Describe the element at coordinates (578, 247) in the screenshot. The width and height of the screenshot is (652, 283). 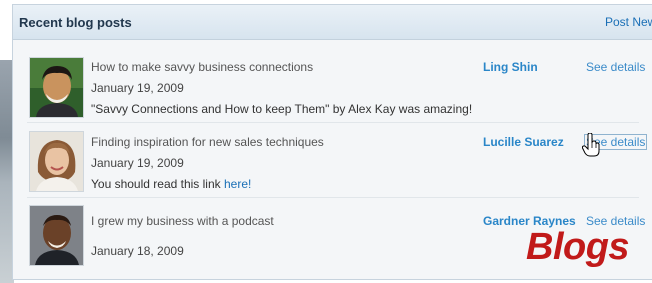
I see `blogs-watermark: Blogs` at that location.